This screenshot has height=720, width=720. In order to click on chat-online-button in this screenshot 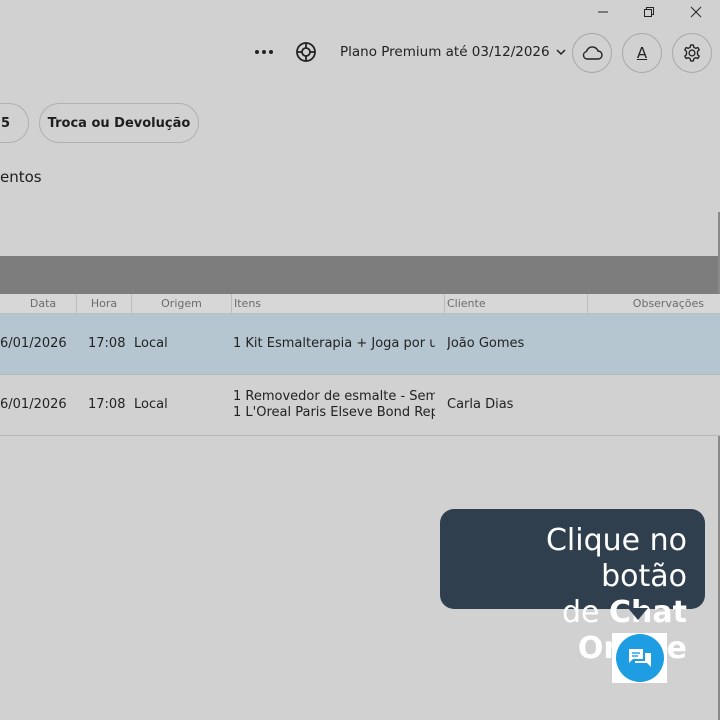, I will do `click(639, 658)`.